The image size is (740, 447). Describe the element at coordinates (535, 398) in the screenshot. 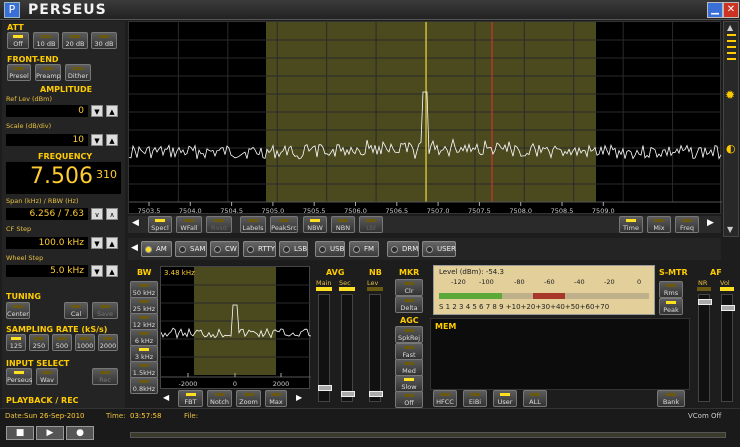

I see `mem-all-button: ALL` at that location.